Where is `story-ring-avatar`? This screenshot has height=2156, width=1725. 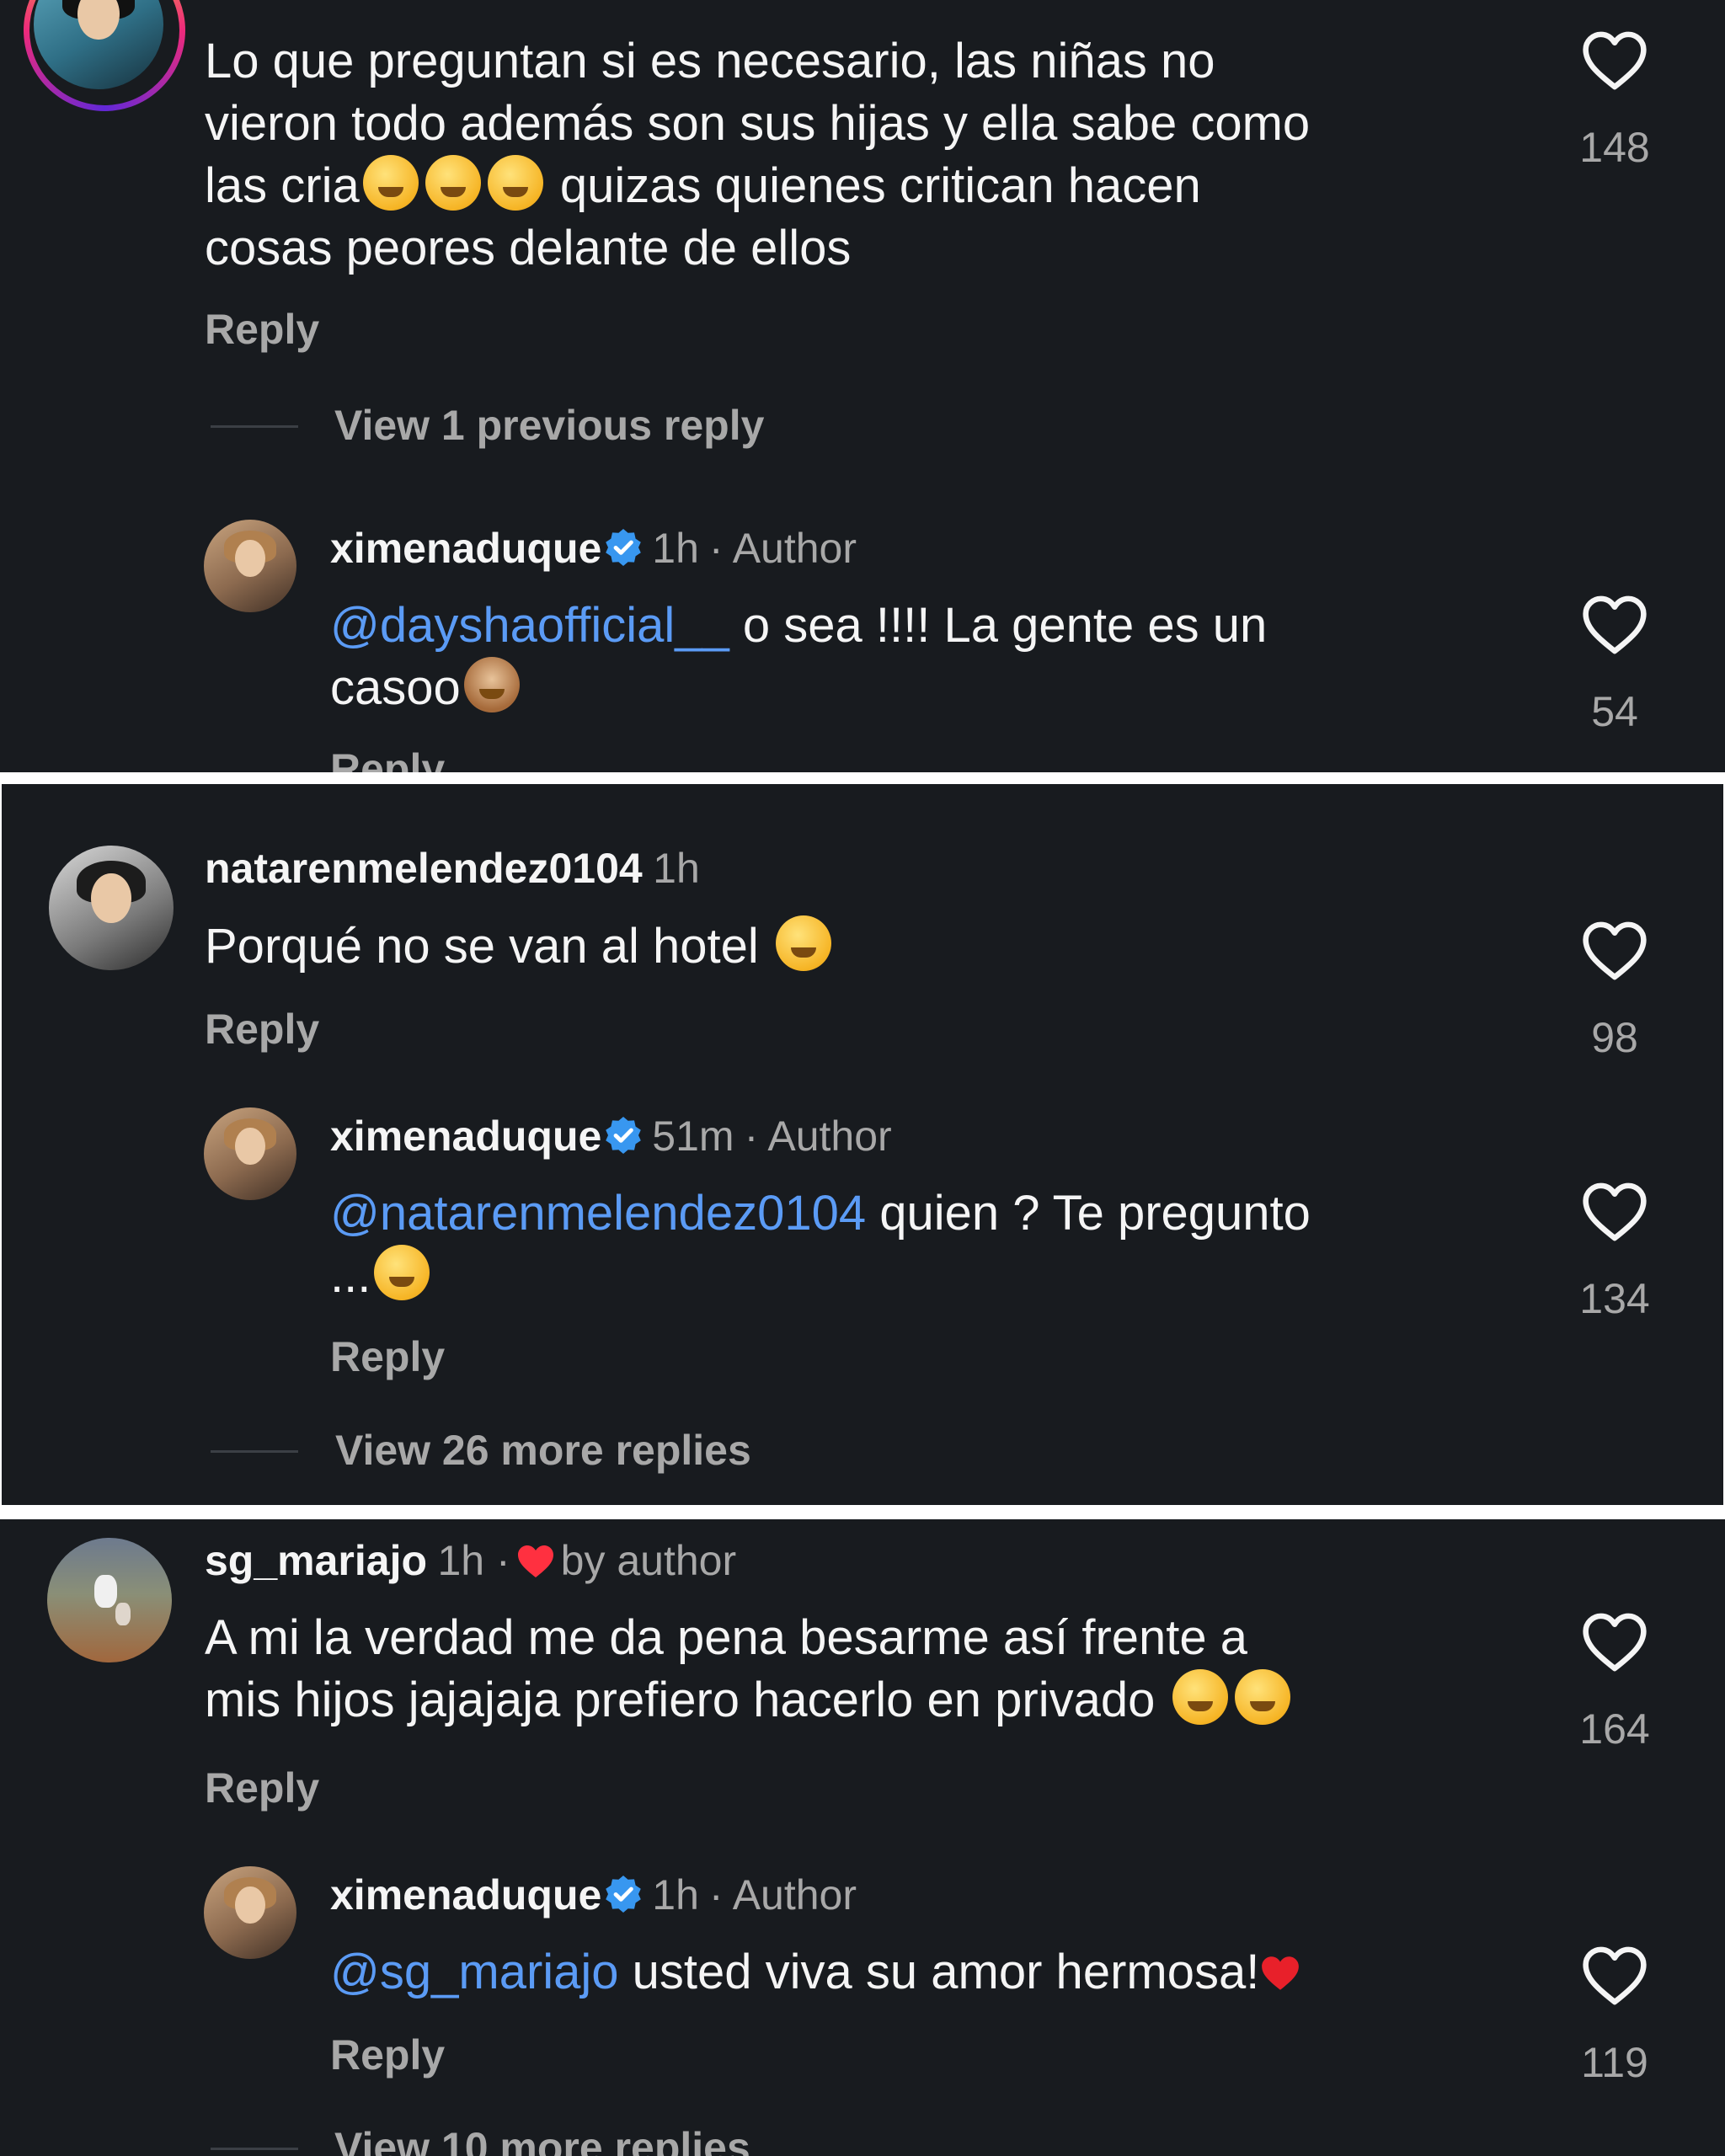 story-ring-avatar is located at coordinates (104, 55).